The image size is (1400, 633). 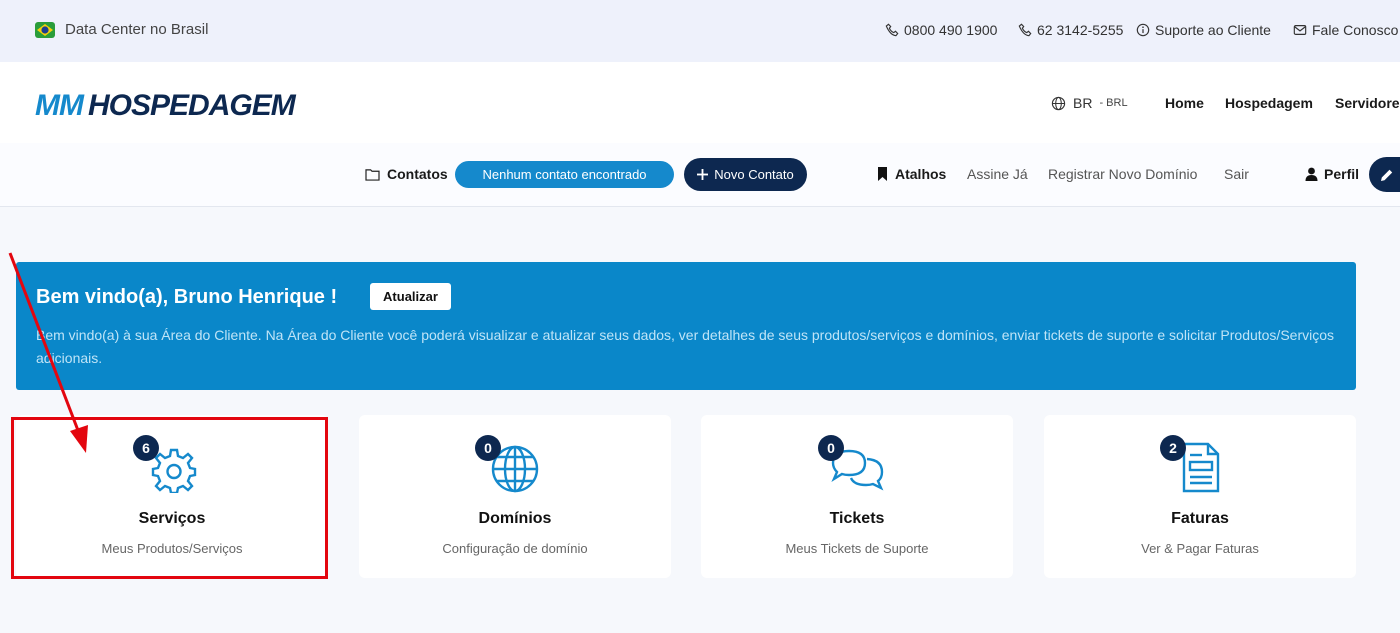 What do you see at coordinates (857, 518) in the screenshot?
I see `card-title: Tickets` at bounding box center [857, 518].